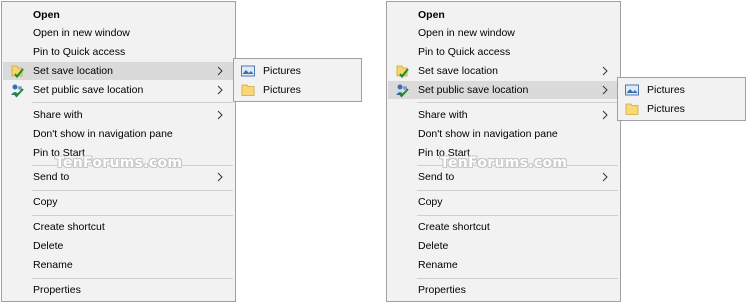 The image size is (750, 305). I want to click on left-submenu: Pictures Pictures, so click(297, 80).